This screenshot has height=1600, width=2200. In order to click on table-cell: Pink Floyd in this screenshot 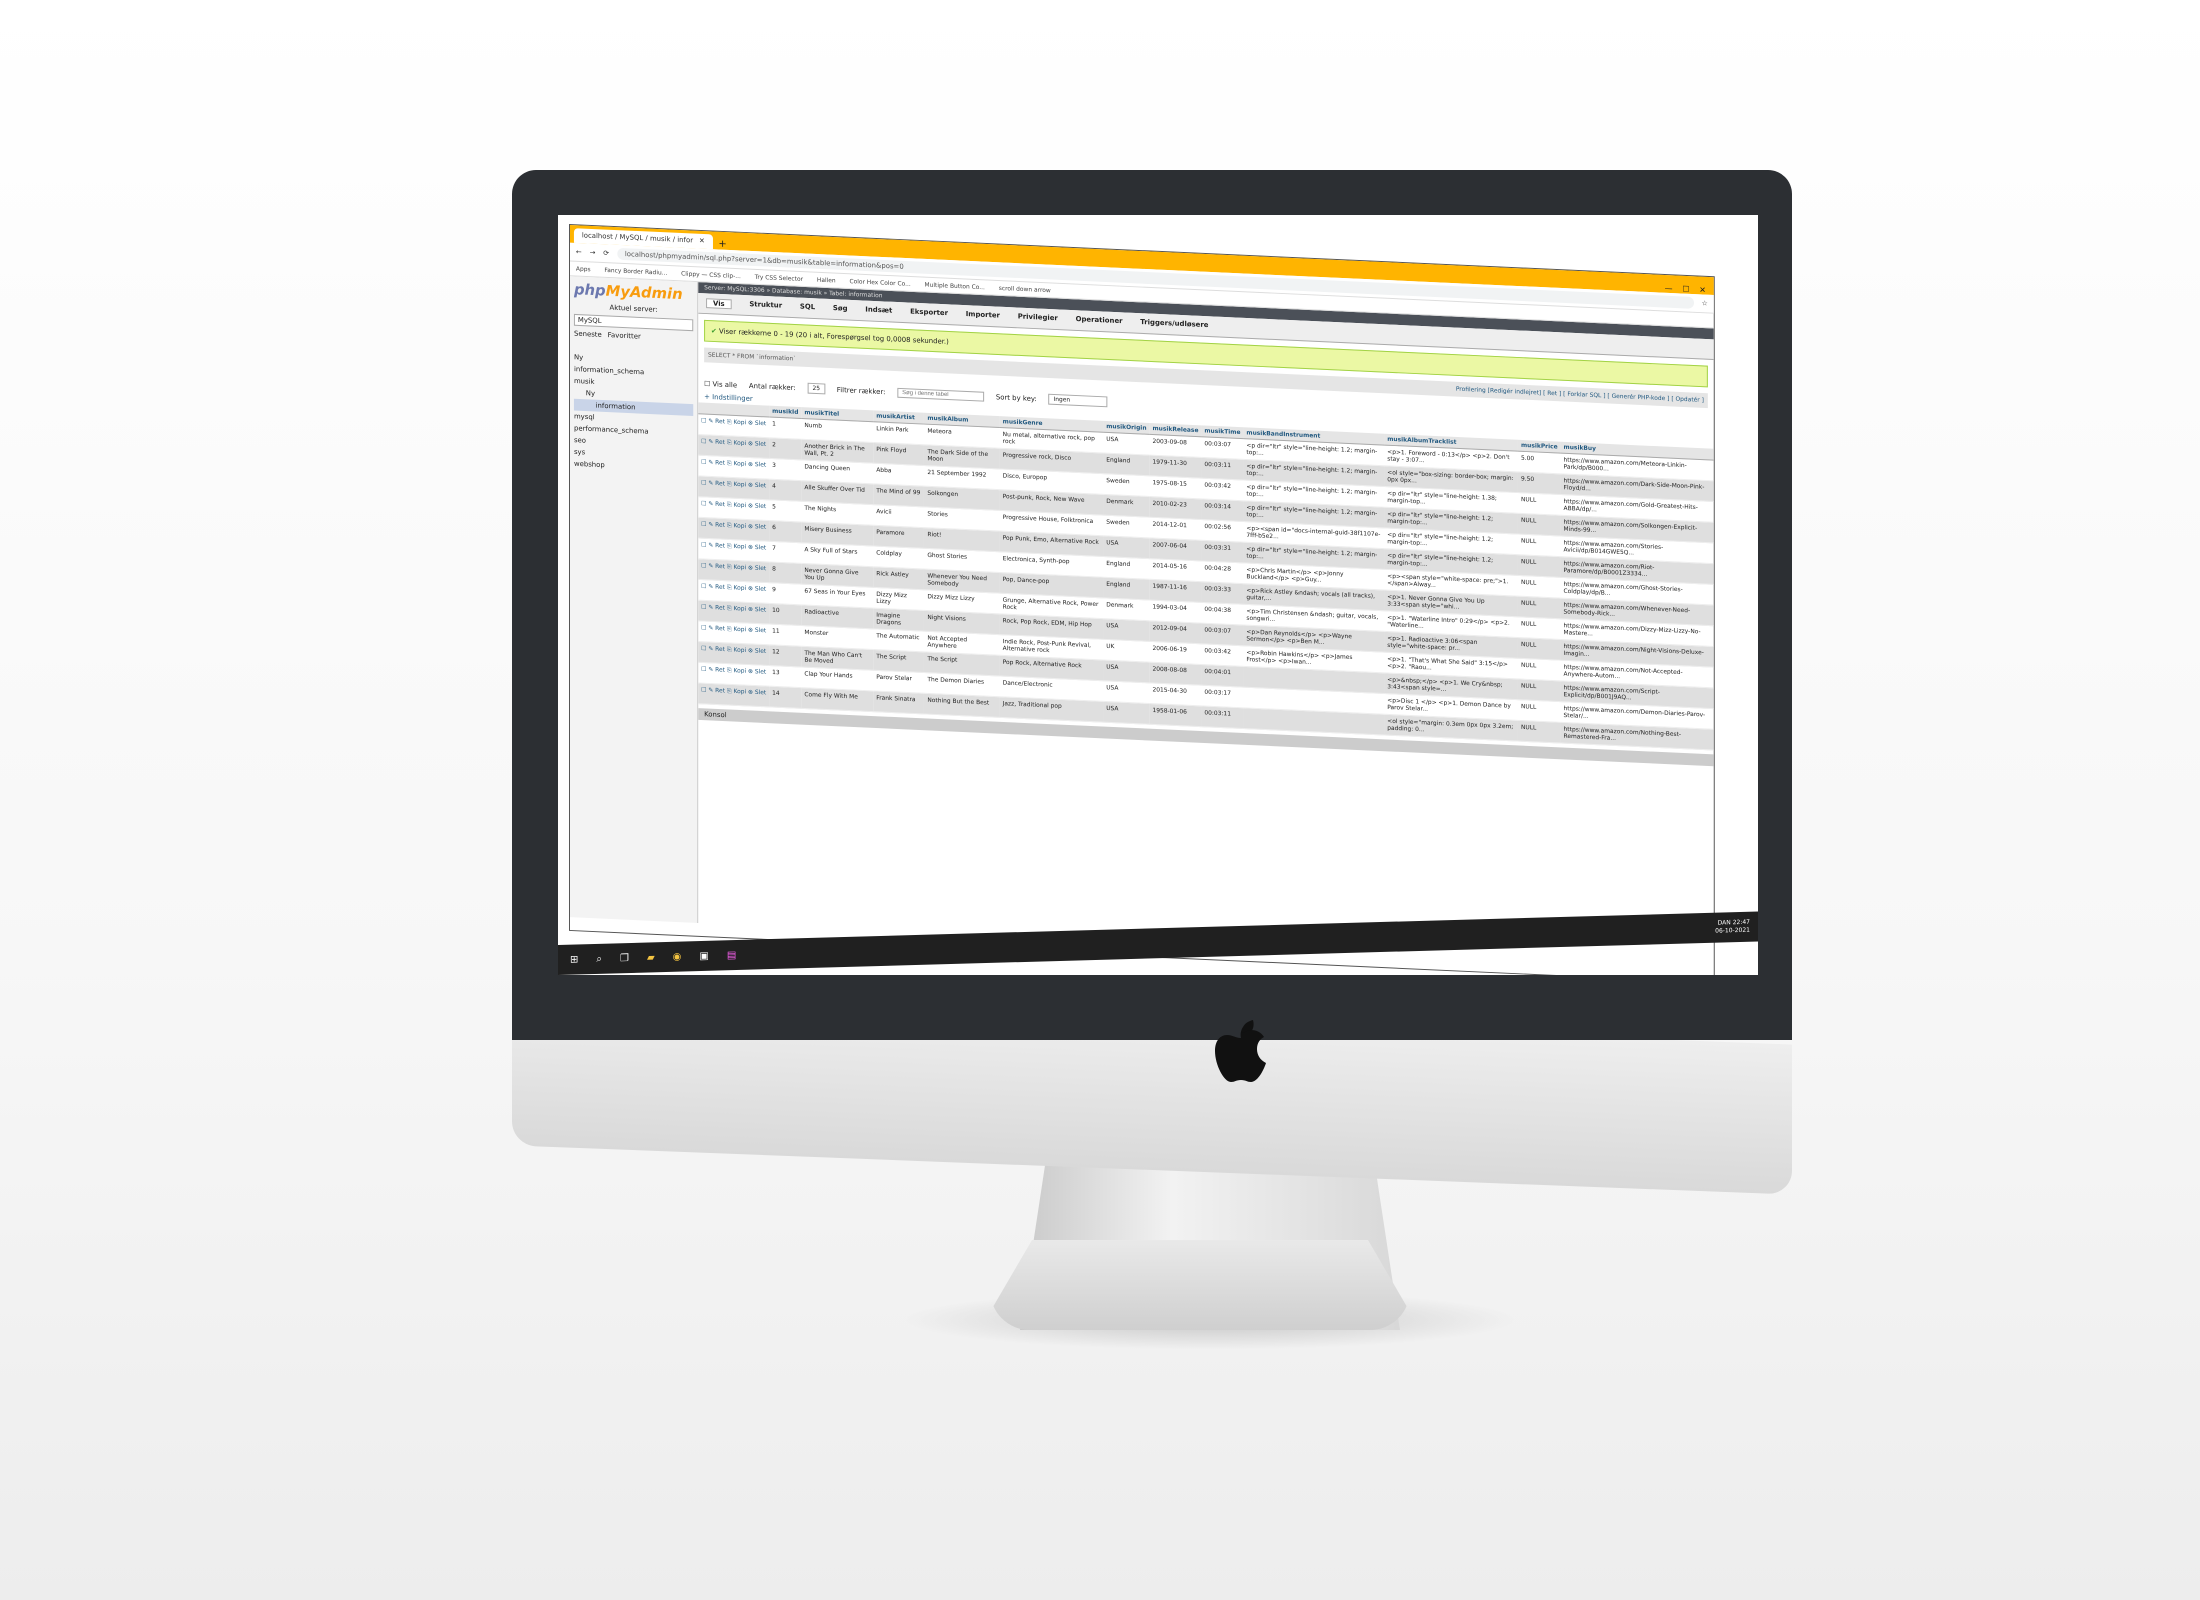, I will do `click(899, 454)`.